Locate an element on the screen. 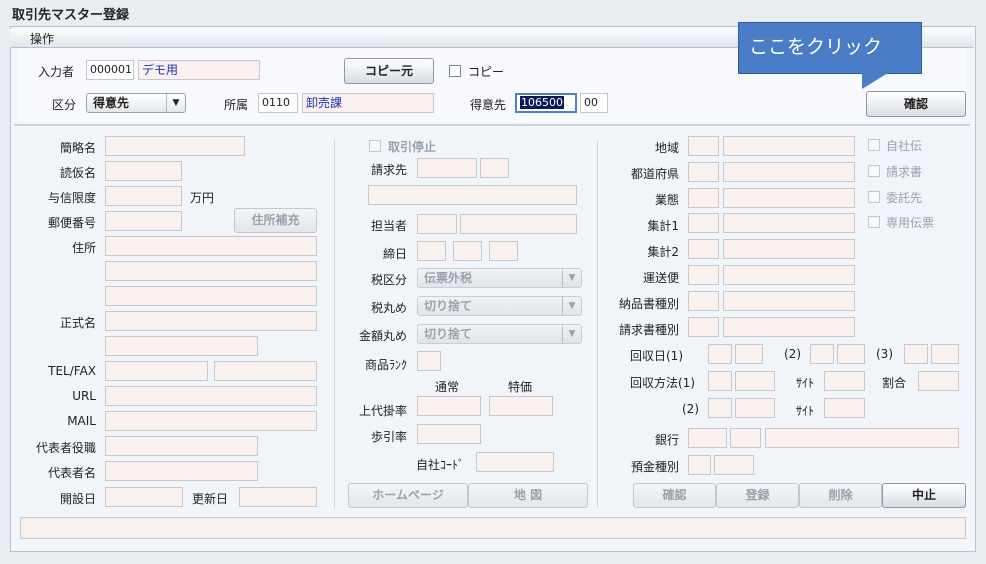 Image resolution: width=986 pixels, height=564 pixels. tax-rounding-select: 切り捨て ▼ is located at coordinates (499, 306).